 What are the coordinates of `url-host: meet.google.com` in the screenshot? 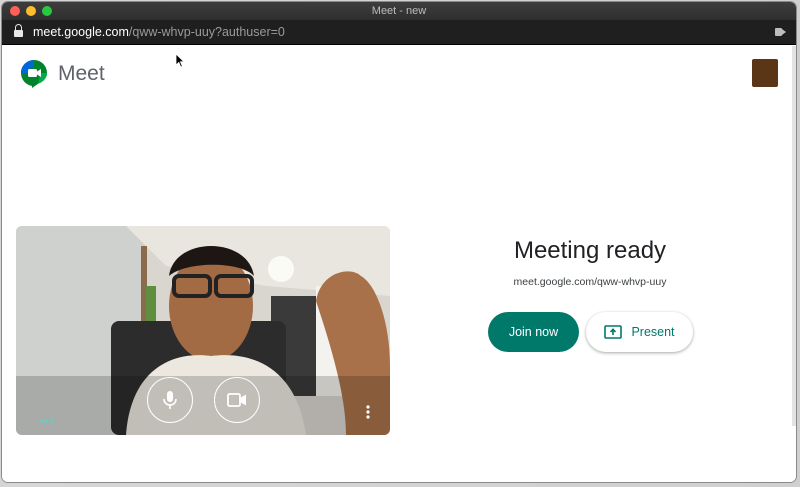 It's located at (81, 32).